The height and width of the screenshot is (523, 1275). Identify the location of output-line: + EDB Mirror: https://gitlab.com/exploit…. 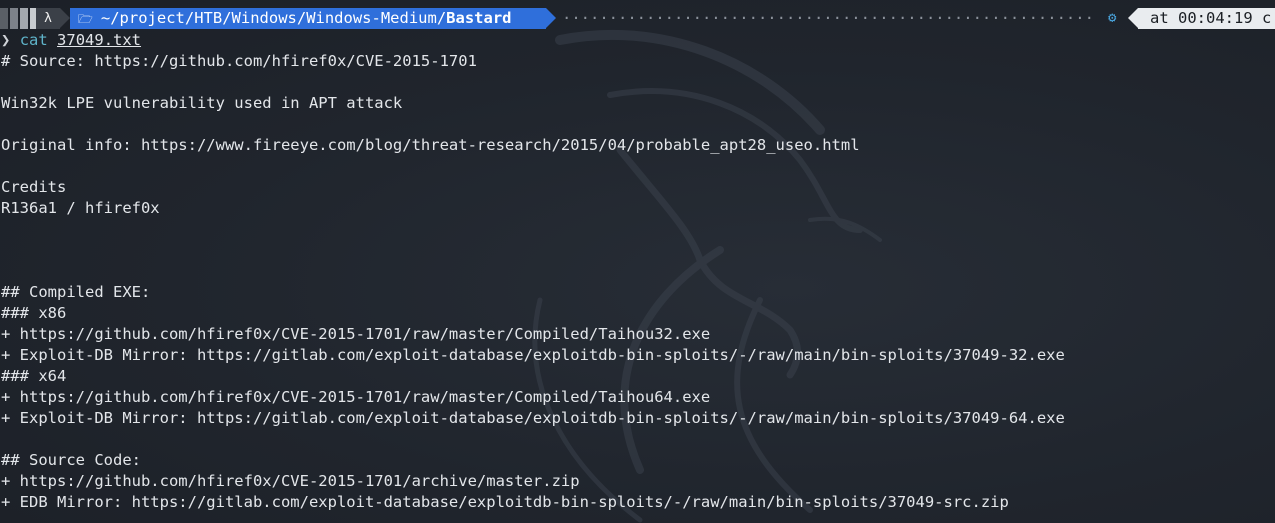
(505, 502).